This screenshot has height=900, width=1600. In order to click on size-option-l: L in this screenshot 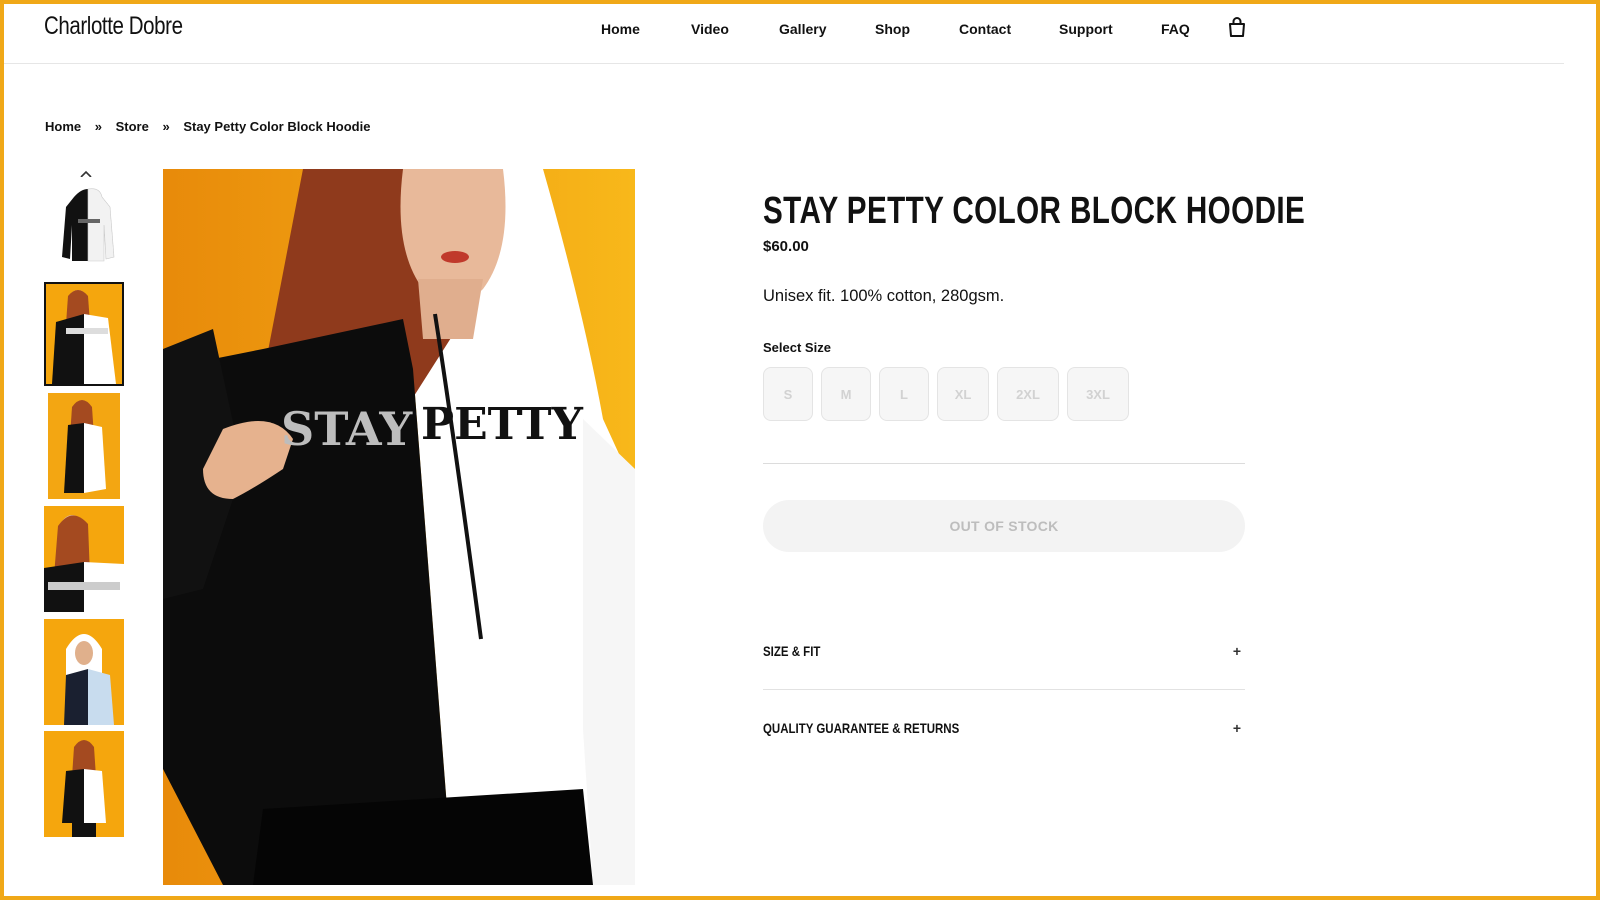, I will do `click(904, 394)`.